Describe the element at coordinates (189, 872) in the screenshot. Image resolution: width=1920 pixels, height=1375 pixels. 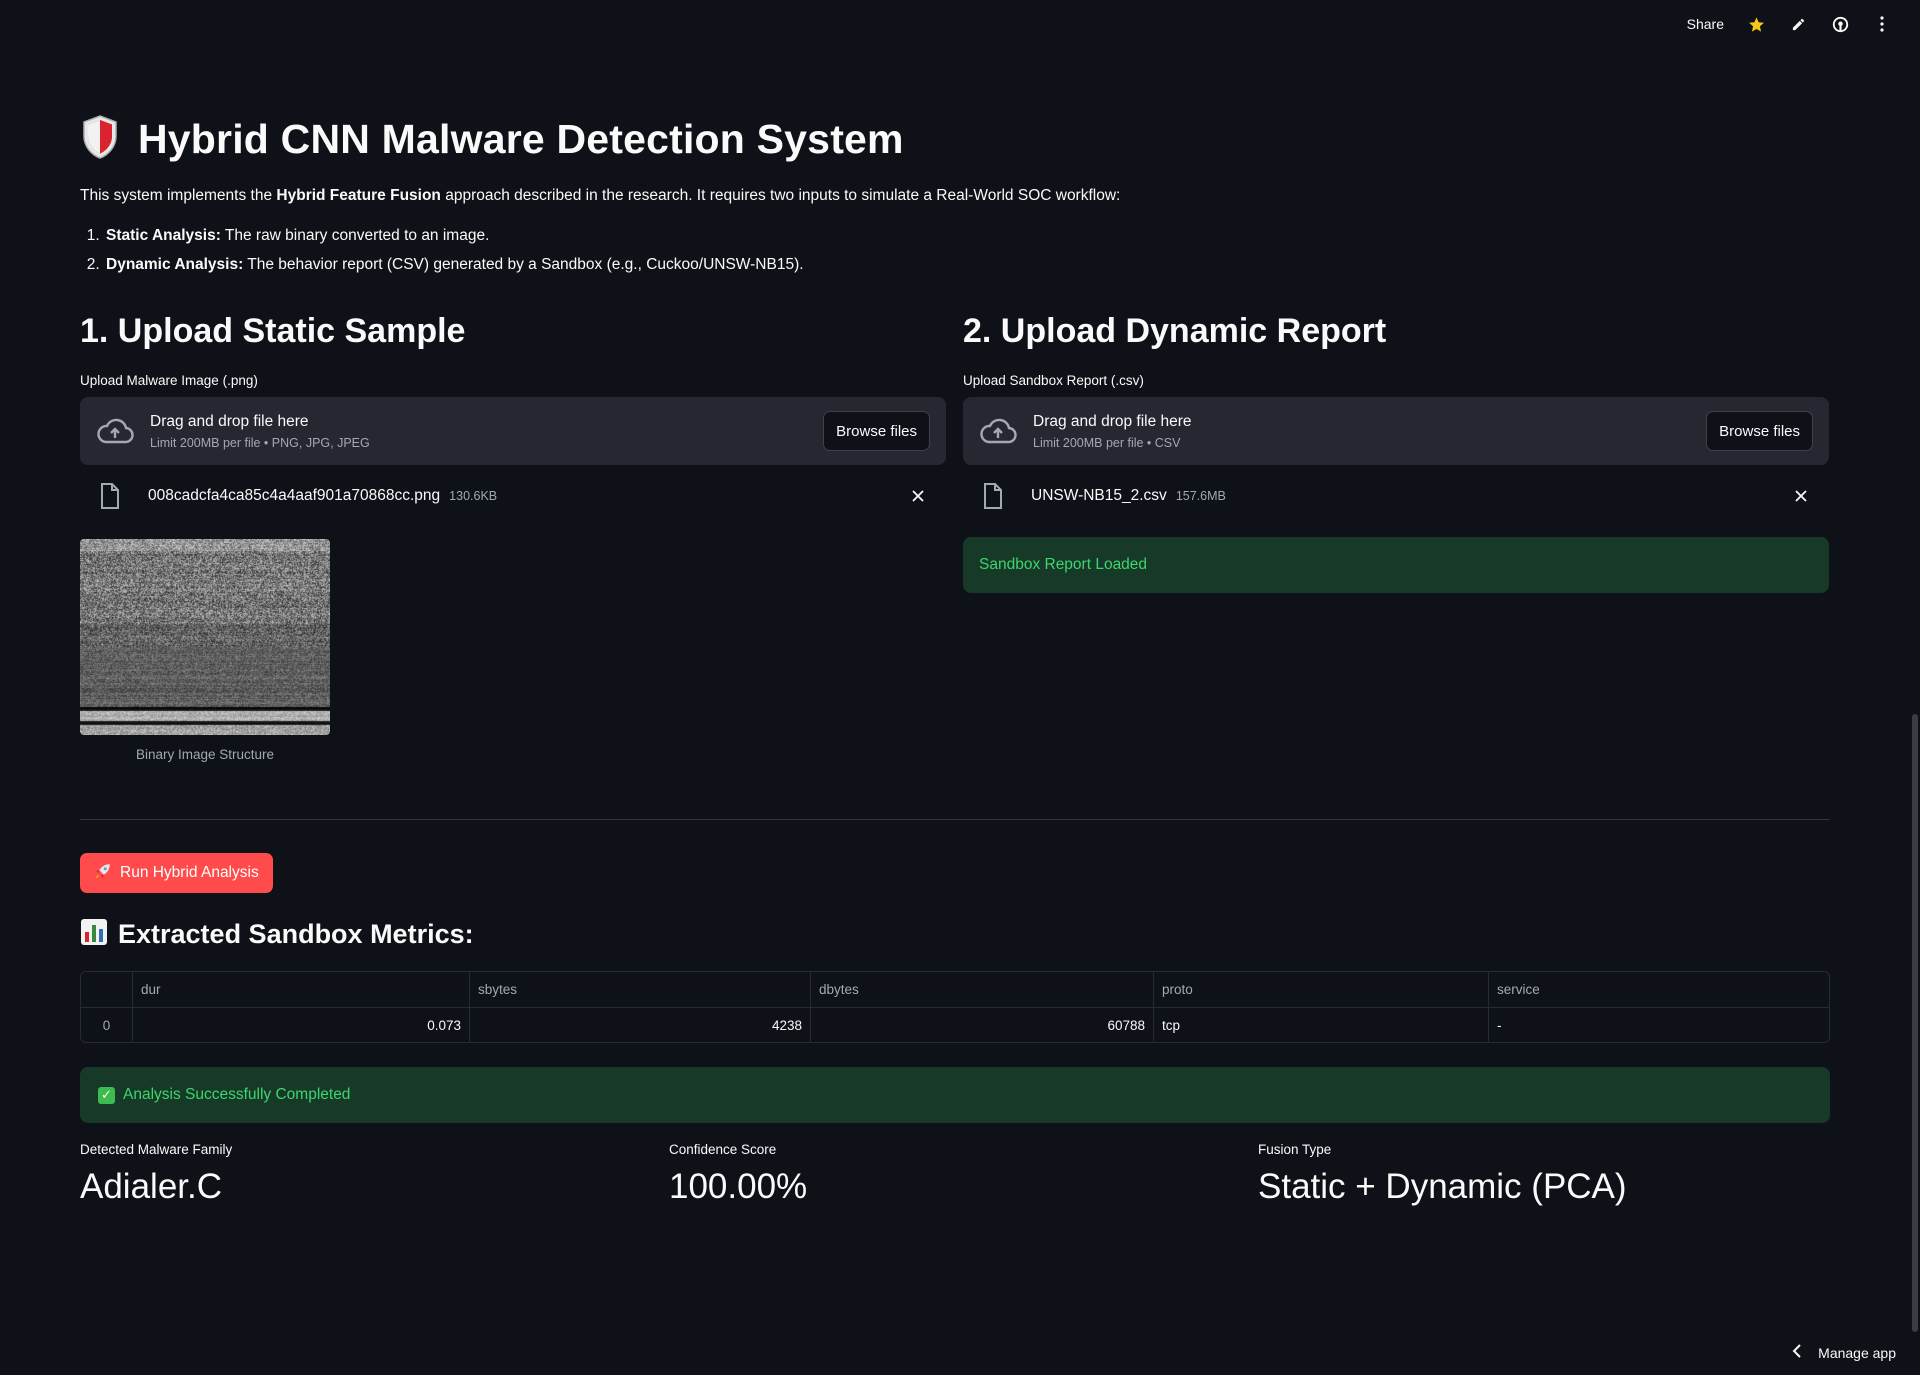
I see `run-button-label: Run Hybrid Analysis` at that location.